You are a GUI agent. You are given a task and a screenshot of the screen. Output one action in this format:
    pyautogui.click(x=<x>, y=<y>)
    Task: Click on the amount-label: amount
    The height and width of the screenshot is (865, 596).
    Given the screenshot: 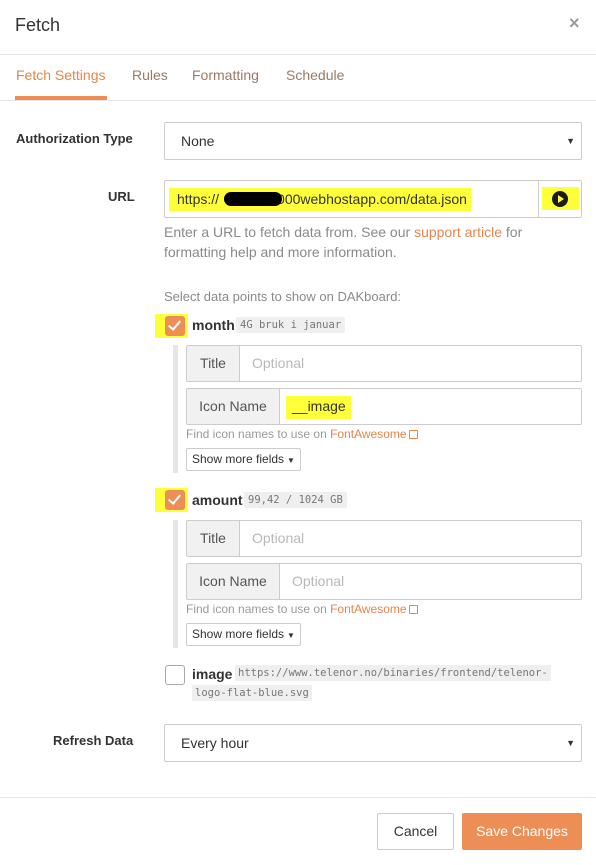 What is the action you would take?
    pyautogui.click(x=217, y=500)
    